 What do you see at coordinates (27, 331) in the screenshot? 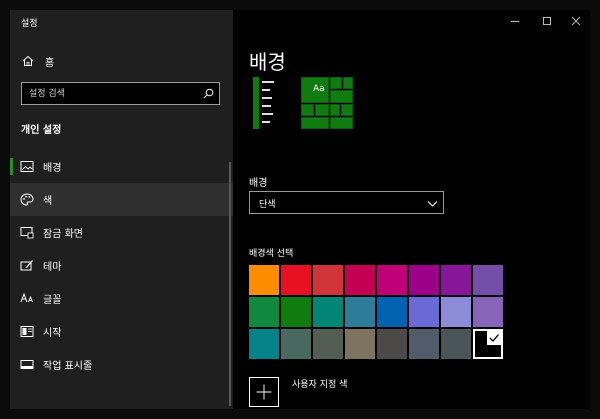
I see `start-icon` at bounding box center [27, 331].